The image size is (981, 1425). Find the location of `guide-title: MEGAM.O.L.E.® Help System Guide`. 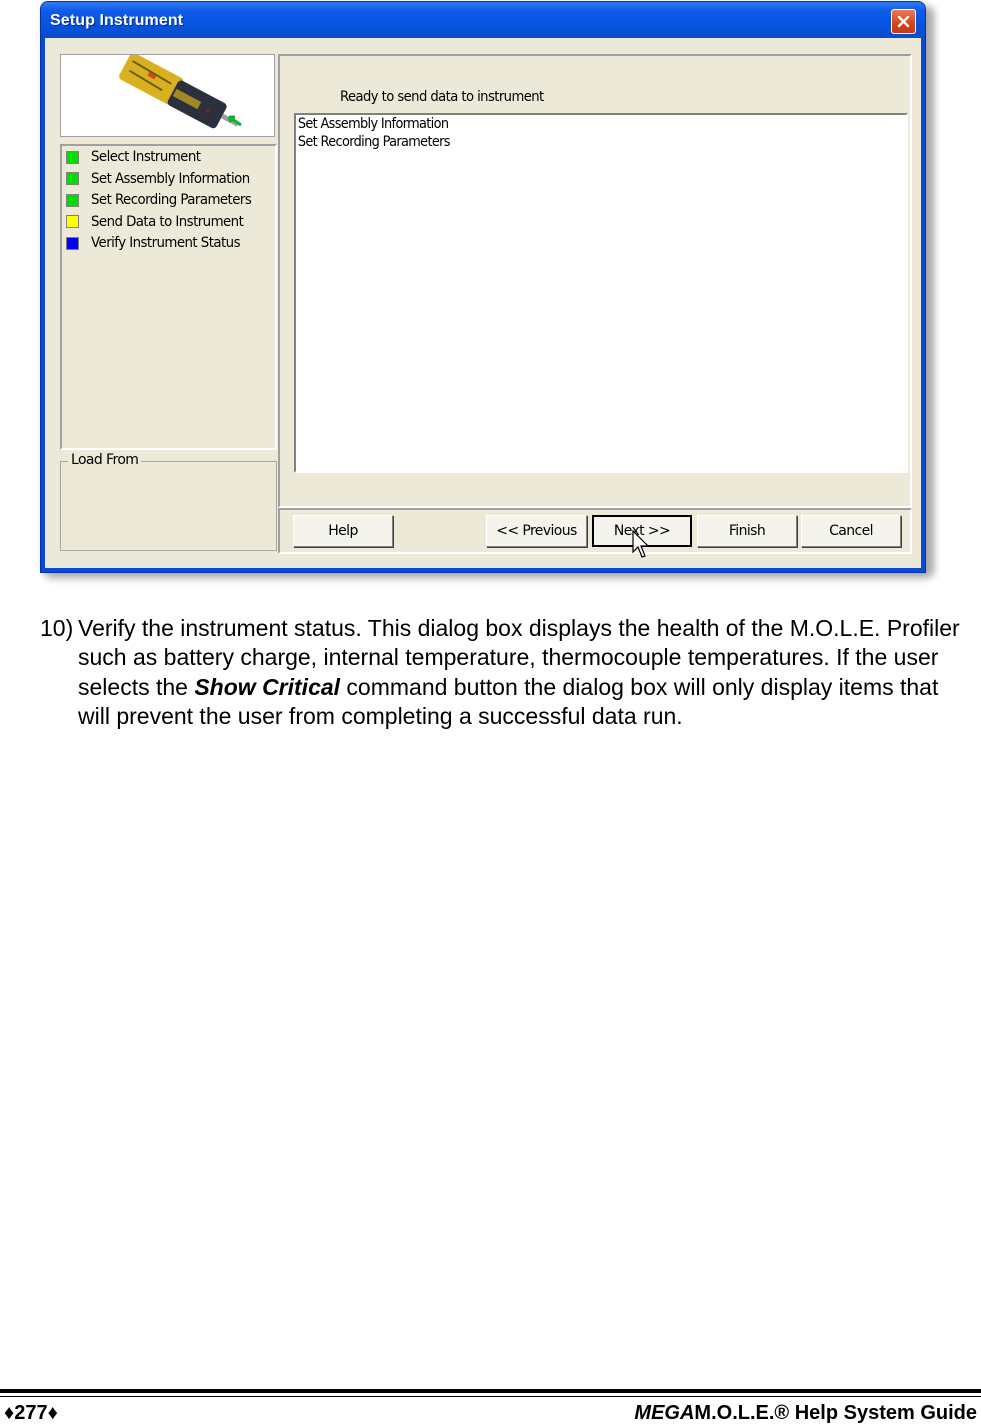

guide-title: MEGAM.O.L.E.® Help System Guide is located at coordinates (805, 1413).